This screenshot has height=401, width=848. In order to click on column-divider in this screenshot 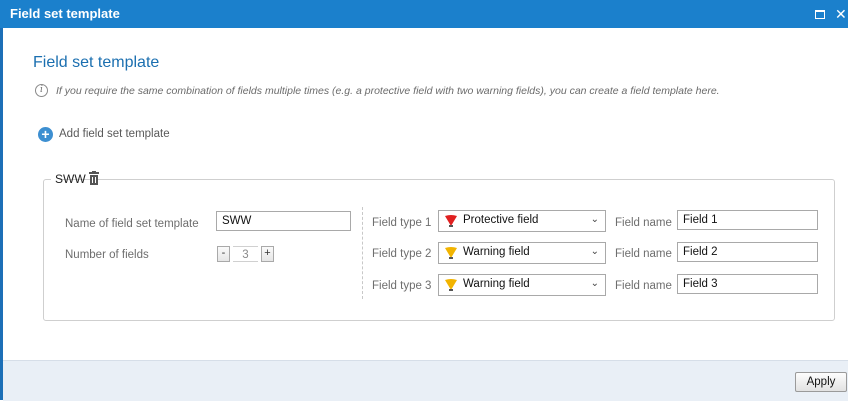, I will do `click(362, 253)`.